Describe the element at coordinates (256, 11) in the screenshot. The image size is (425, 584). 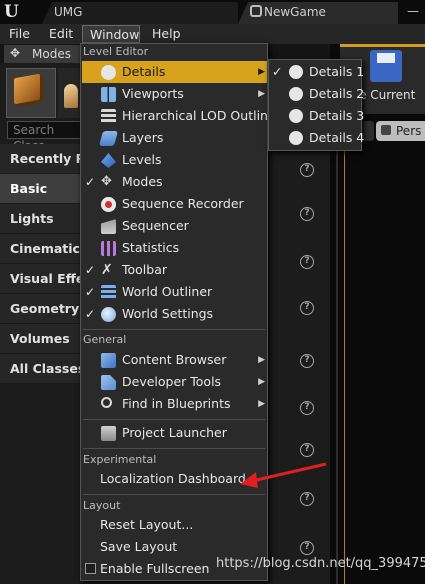
I see `game-icon` at that location.